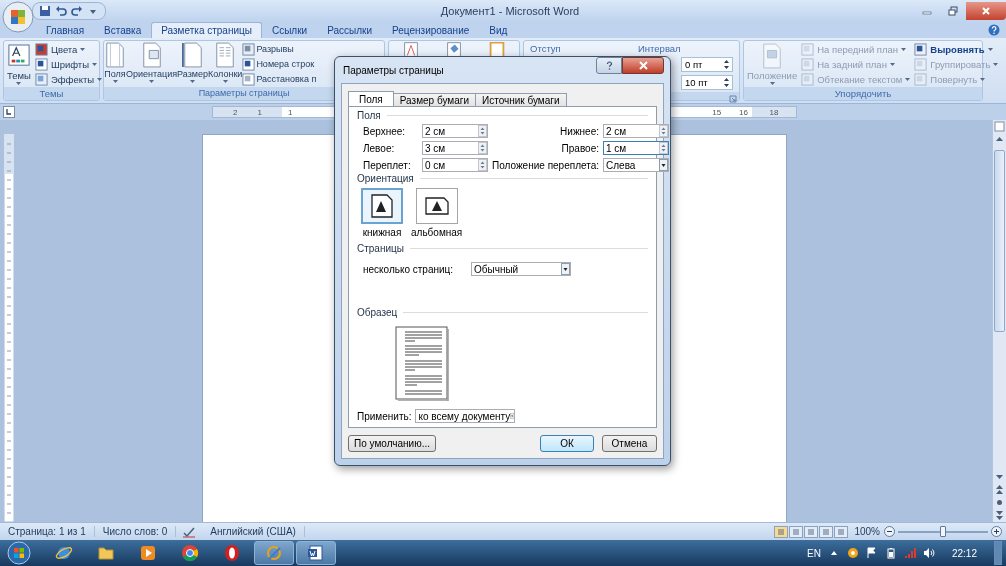 The width and height of the screenshot is (1006, 566). What do you see at coordinates (189, 531) in the screenshot?
I see `spellcheck-icon` at bounding box center [189, 531].